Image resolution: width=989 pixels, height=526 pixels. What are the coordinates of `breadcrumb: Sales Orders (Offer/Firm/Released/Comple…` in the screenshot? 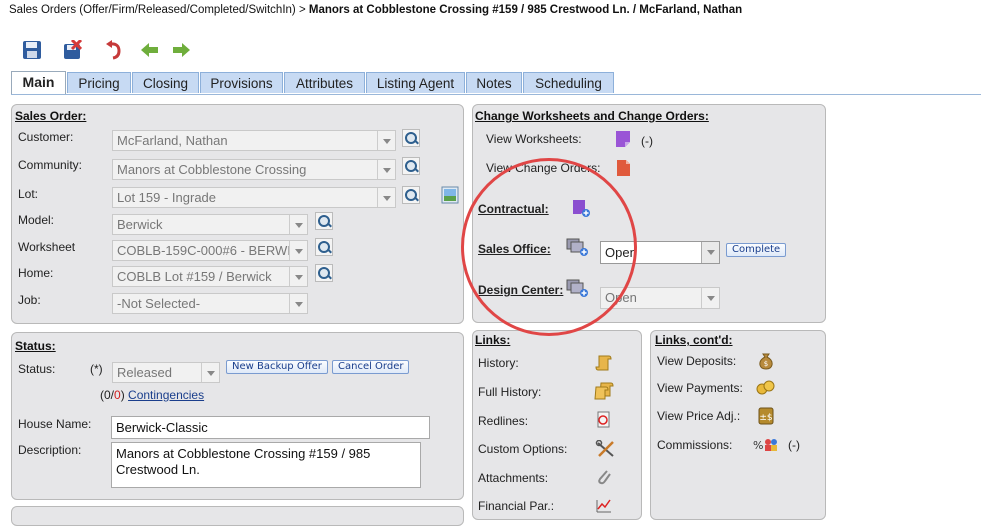 It's located at (375, 10).